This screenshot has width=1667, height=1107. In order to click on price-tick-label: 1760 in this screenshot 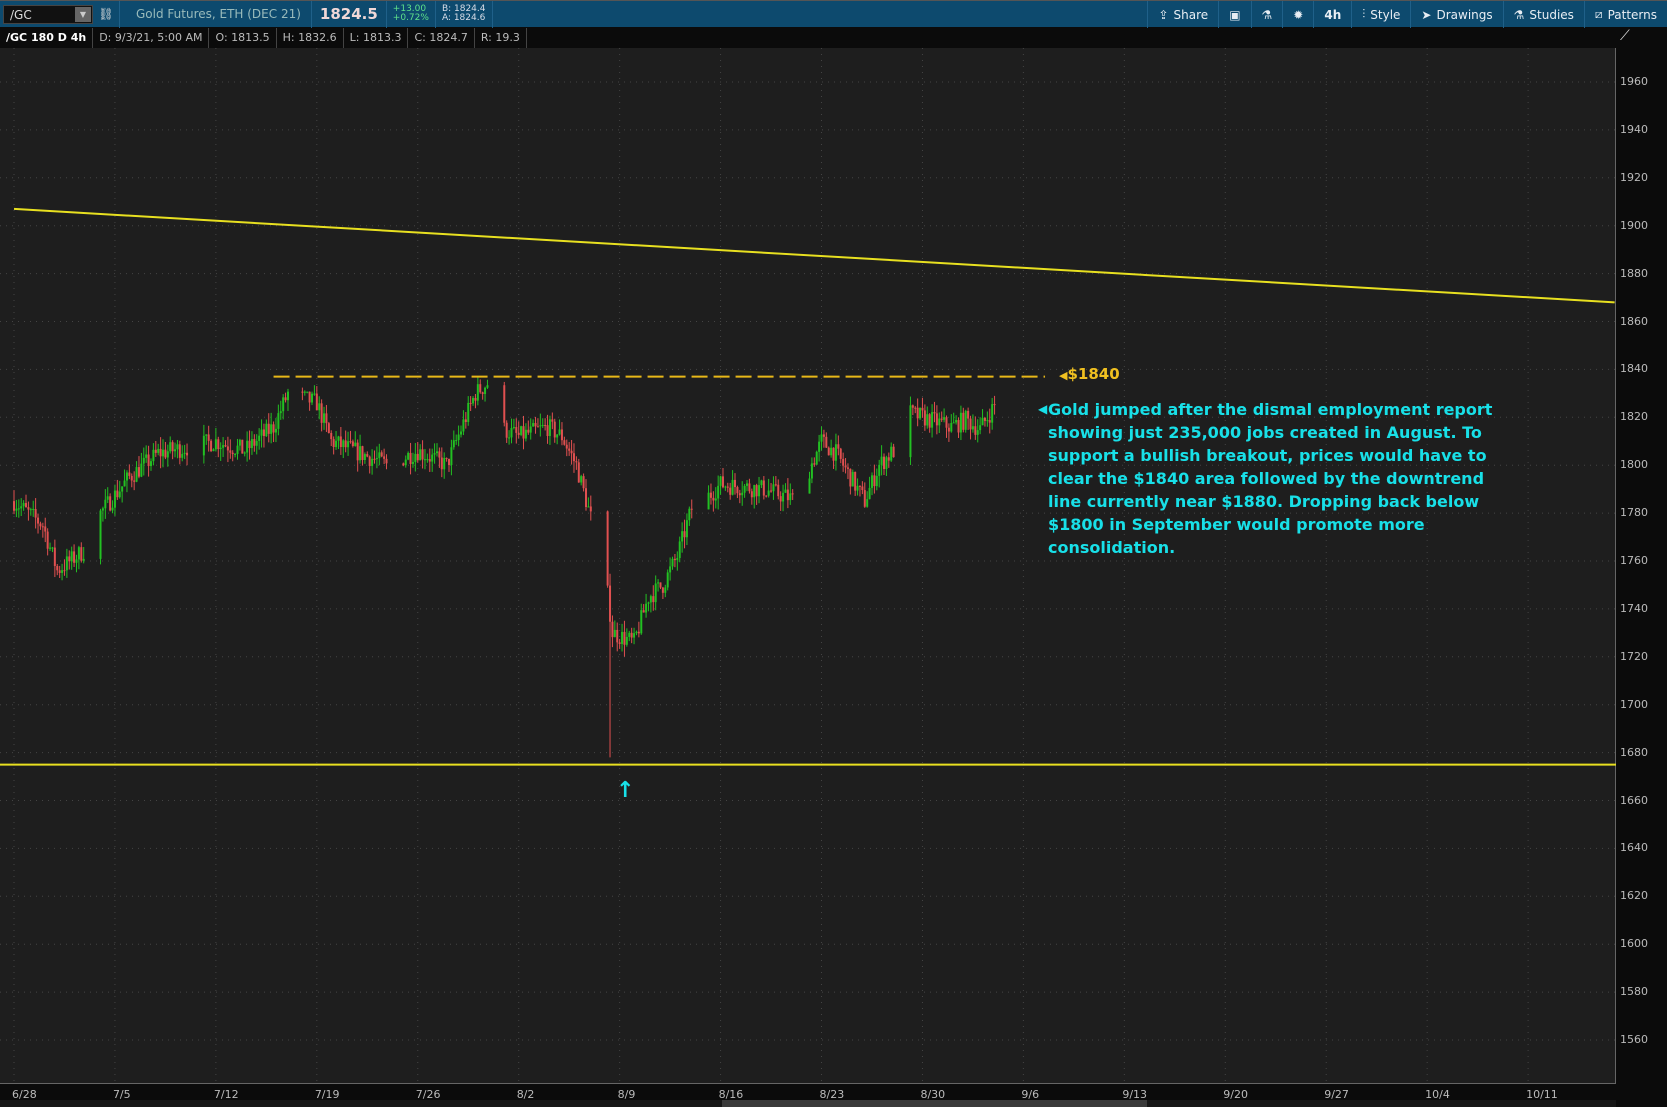, I will do `click(1634, 560)`.